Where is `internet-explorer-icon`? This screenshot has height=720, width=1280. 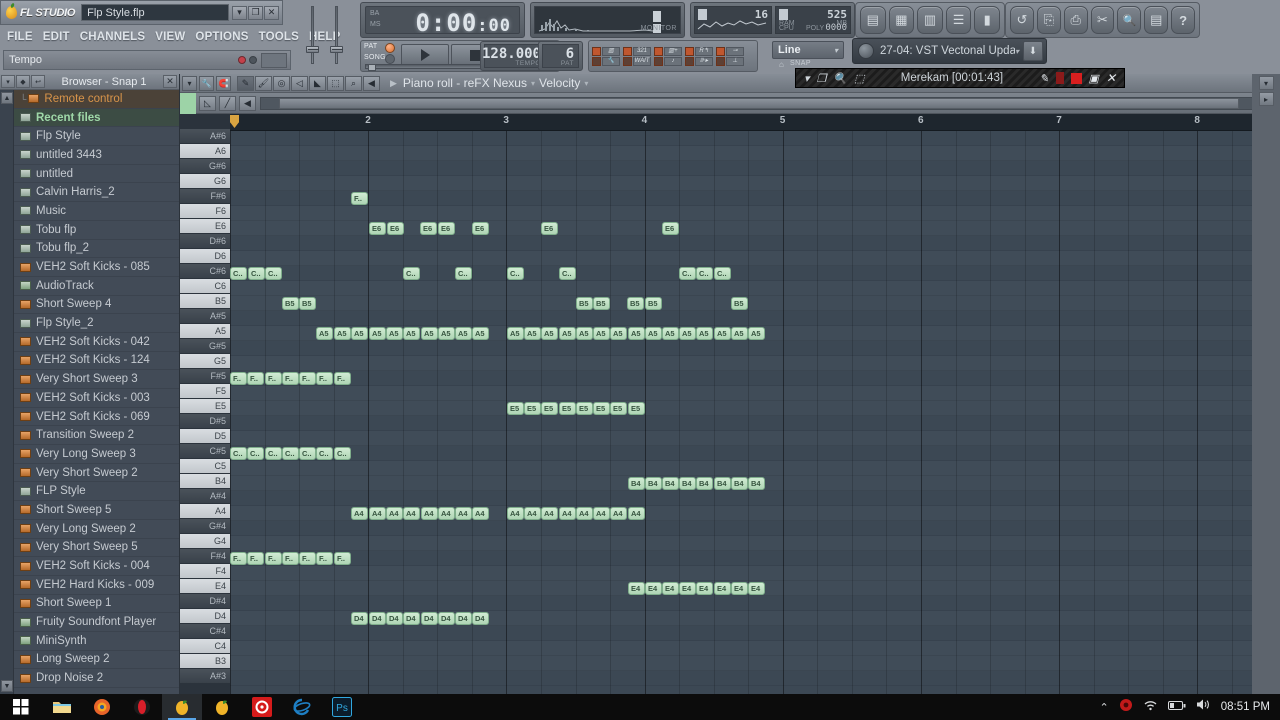 internet-explorer-icon is located at coordinates (302, 707).